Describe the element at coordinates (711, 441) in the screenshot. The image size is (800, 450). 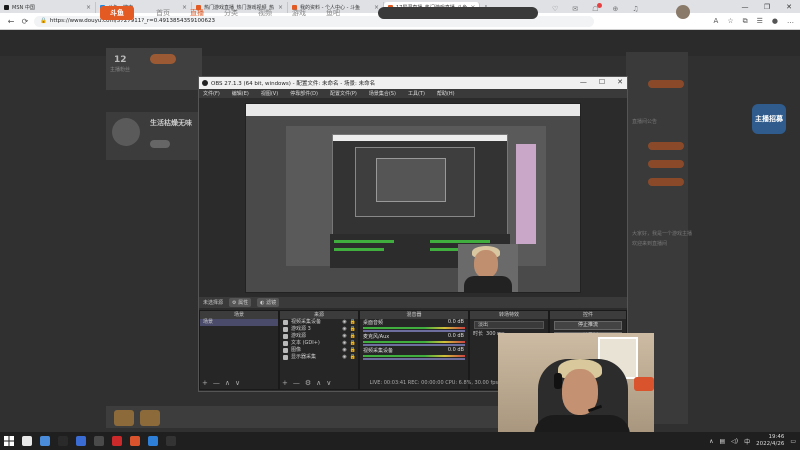
I see `tray-chevron-icon: ∧` at that location.